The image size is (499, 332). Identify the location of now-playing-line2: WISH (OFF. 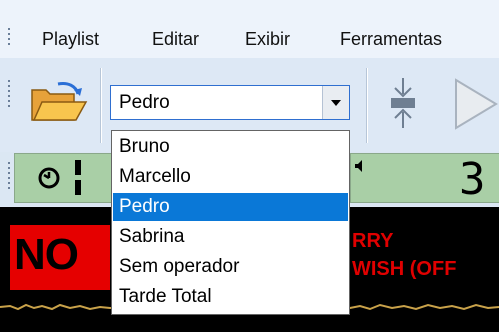
(404, 269).